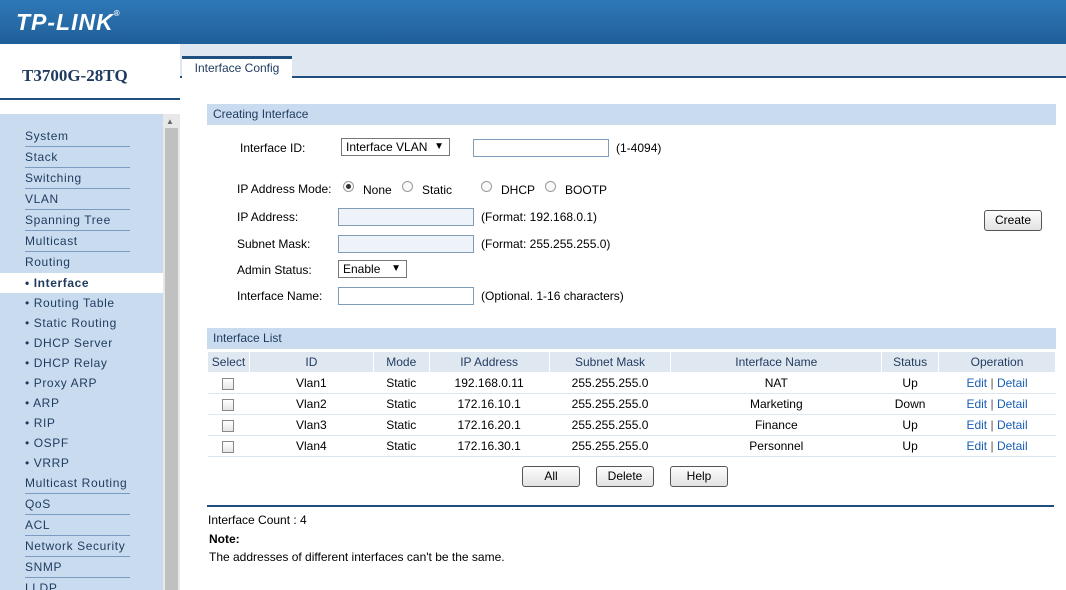  Describe the element at coordinates (47, 443) in the screenshot. I see `nav-sub-ospf: • OSPF` at that location.